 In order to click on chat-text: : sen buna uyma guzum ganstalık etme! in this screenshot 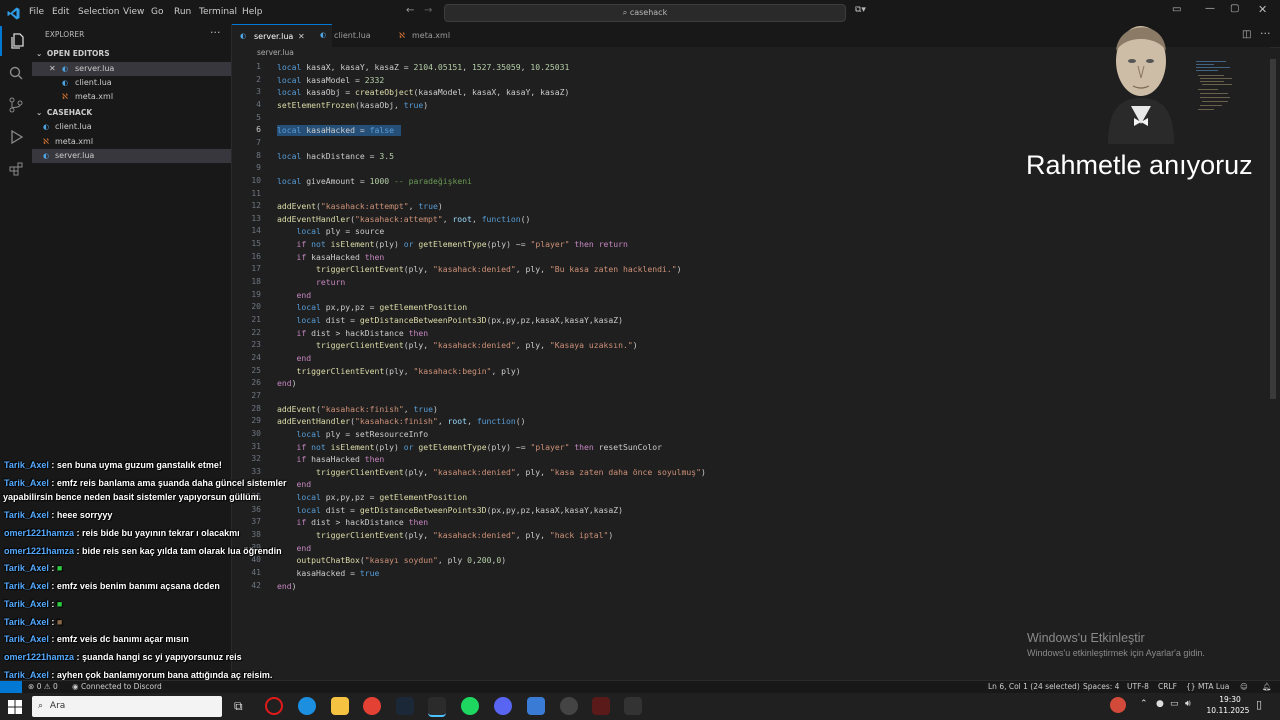, I will do `click(135, 465)`.